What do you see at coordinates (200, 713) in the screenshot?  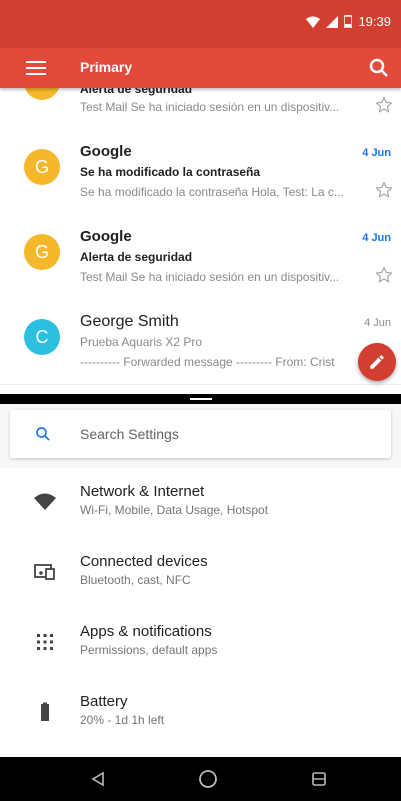 I see `settings-item-battery: Battery 20% - 1d 1h left` at bounding box center [200, 713].